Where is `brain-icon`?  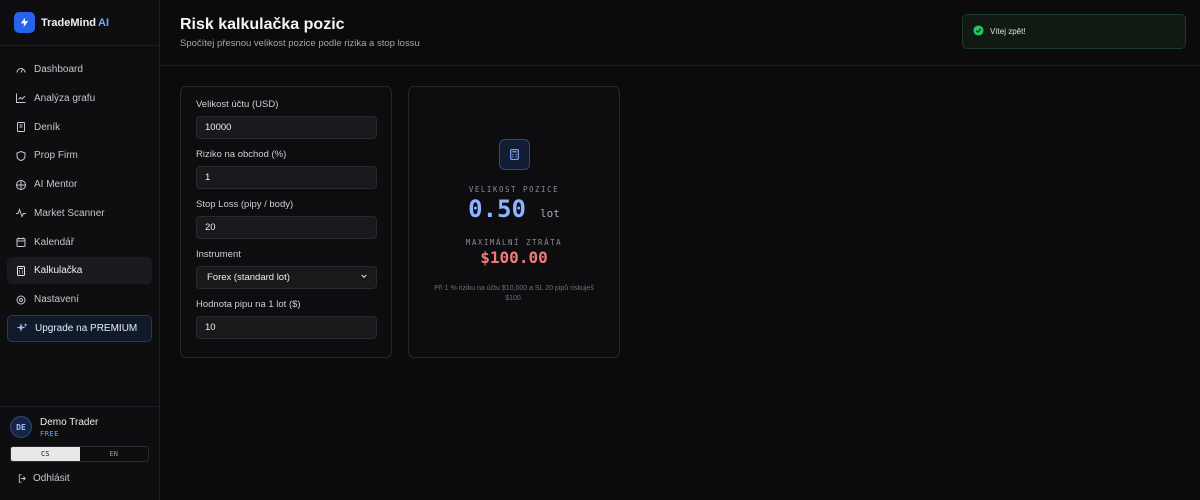 brain-icon is located at coordinates (21, 185).